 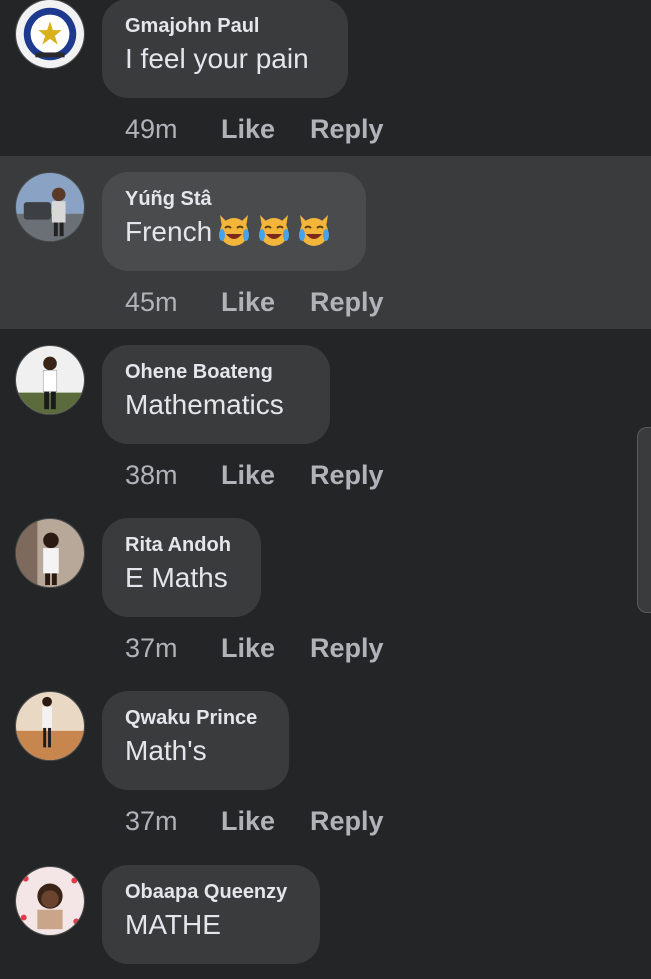 What do you see at coordinates (151, 128) in the screenshot?
I see `comment-timestamp: 49m` at bounding box center [151, 128].